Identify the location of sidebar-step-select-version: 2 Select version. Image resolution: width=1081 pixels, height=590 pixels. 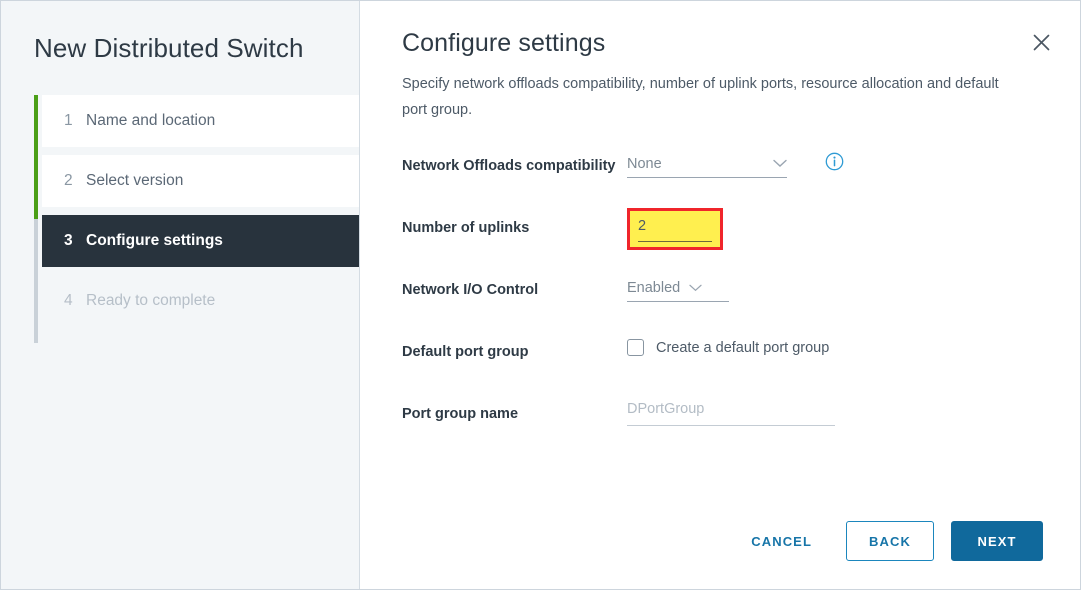
(200, 181).